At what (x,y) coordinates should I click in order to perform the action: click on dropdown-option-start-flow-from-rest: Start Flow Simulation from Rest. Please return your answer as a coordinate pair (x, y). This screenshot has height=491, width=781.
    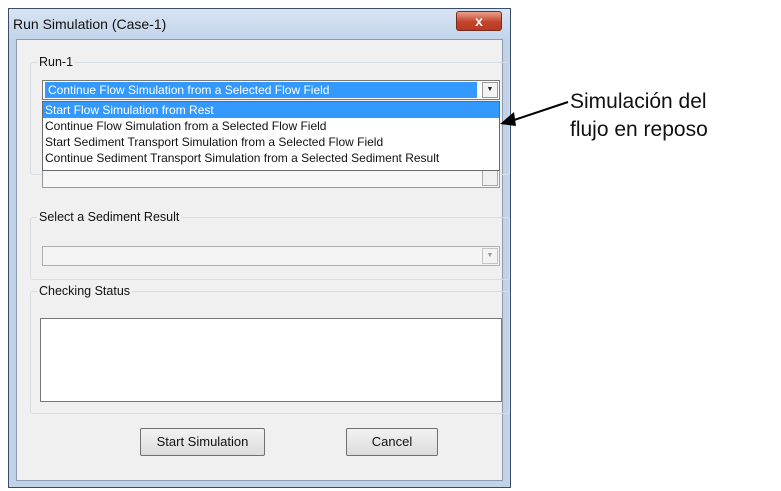
    Looking at the image, I should click on (271, 110).